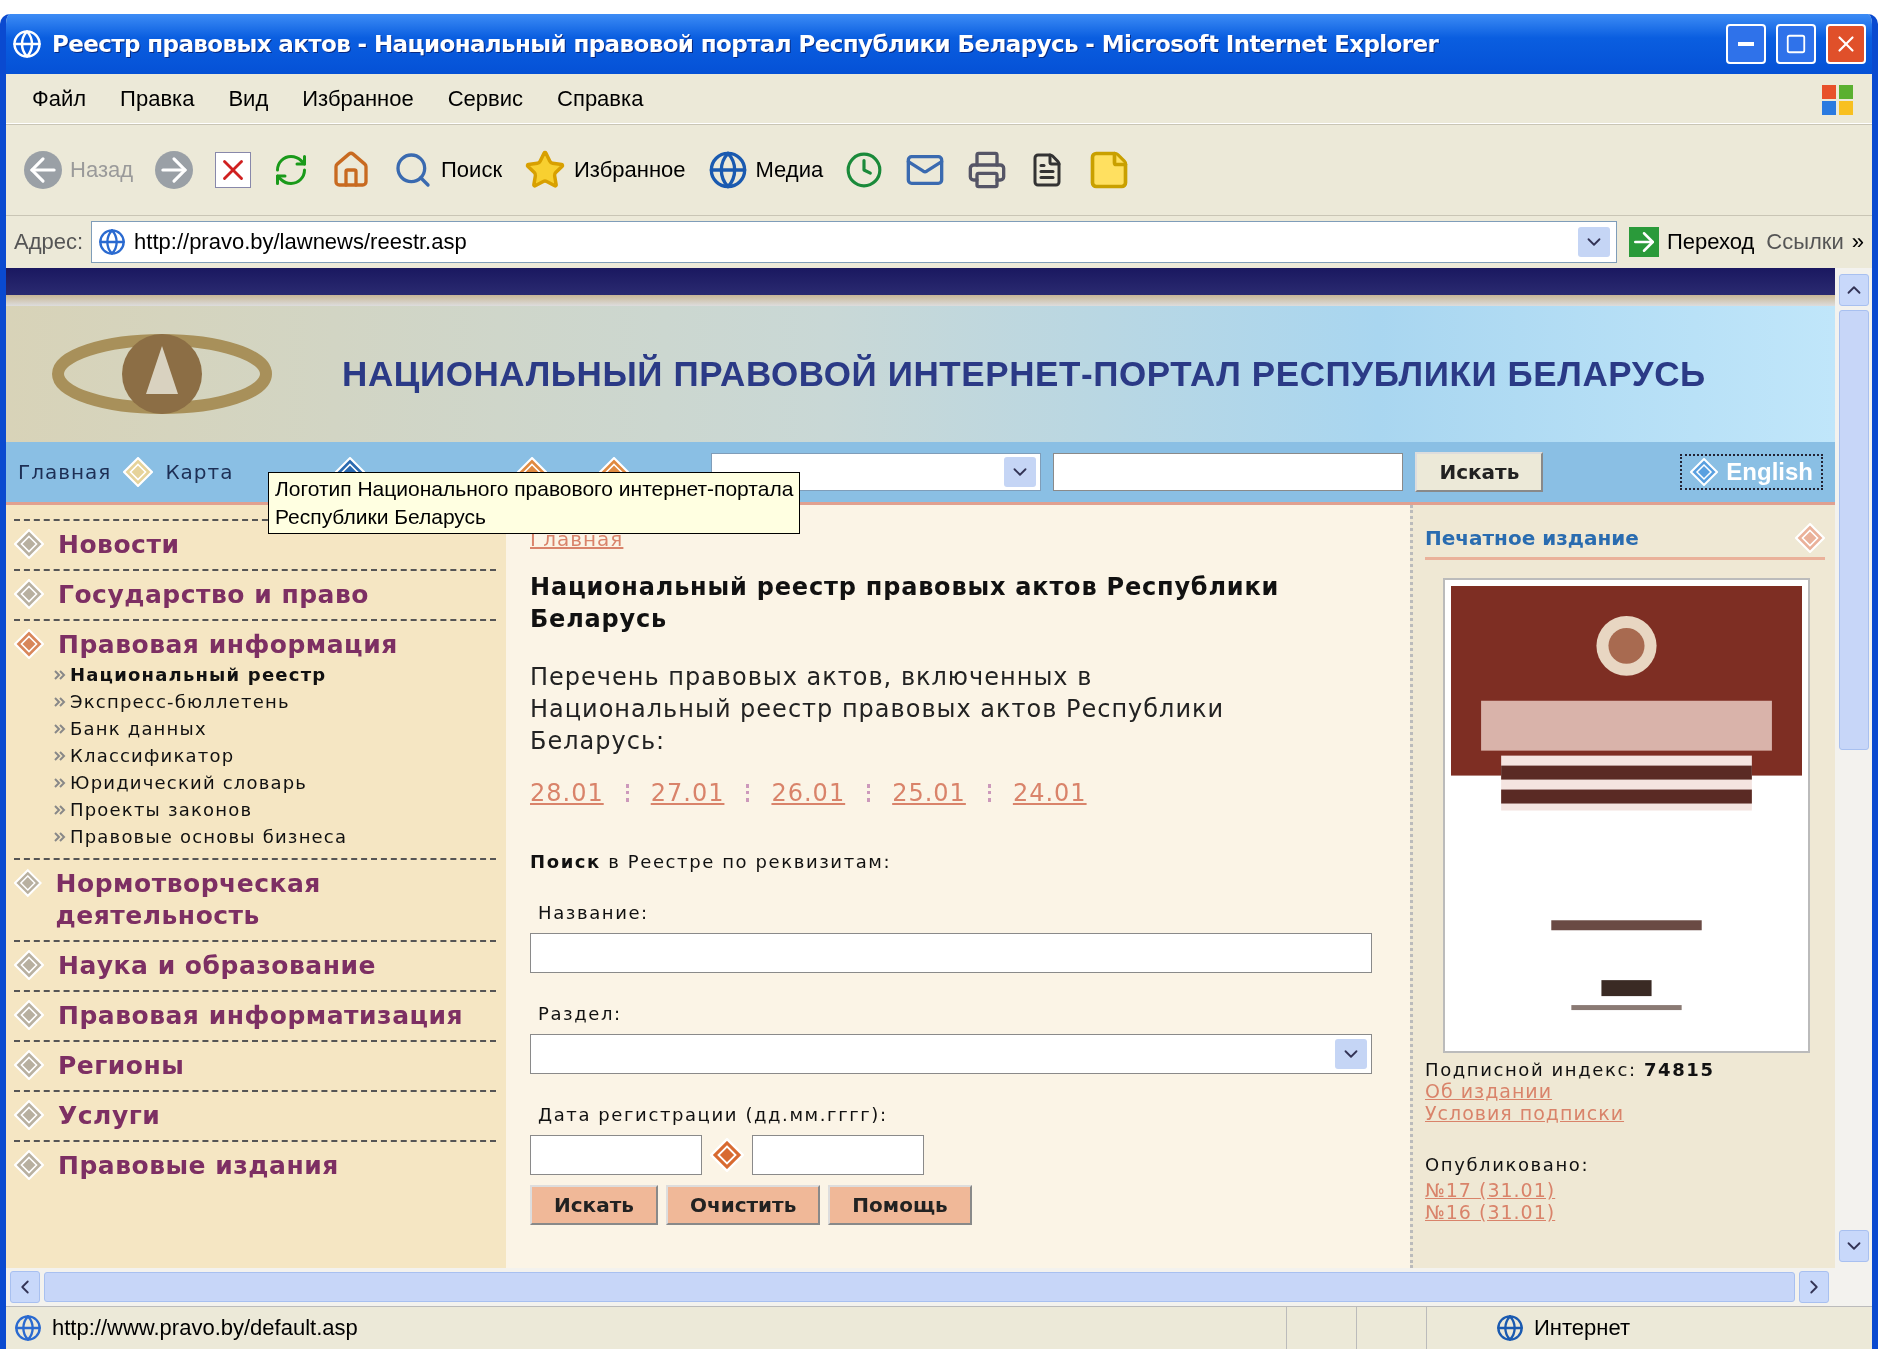  I want to click on nav-link: Карта, so click(199, 472).